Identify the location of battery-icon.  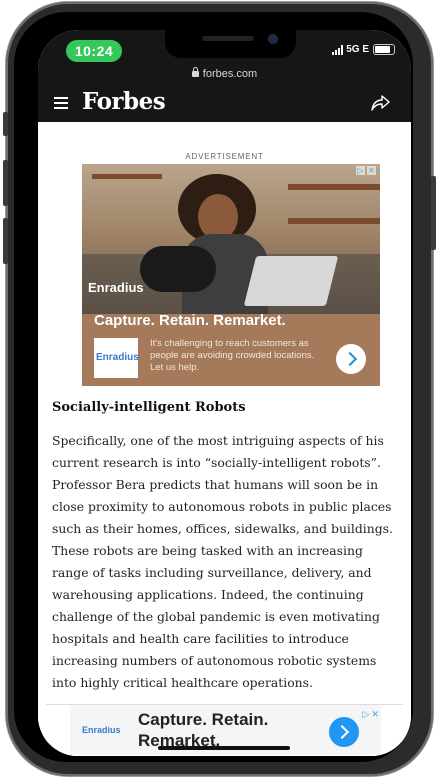
(384, 49).